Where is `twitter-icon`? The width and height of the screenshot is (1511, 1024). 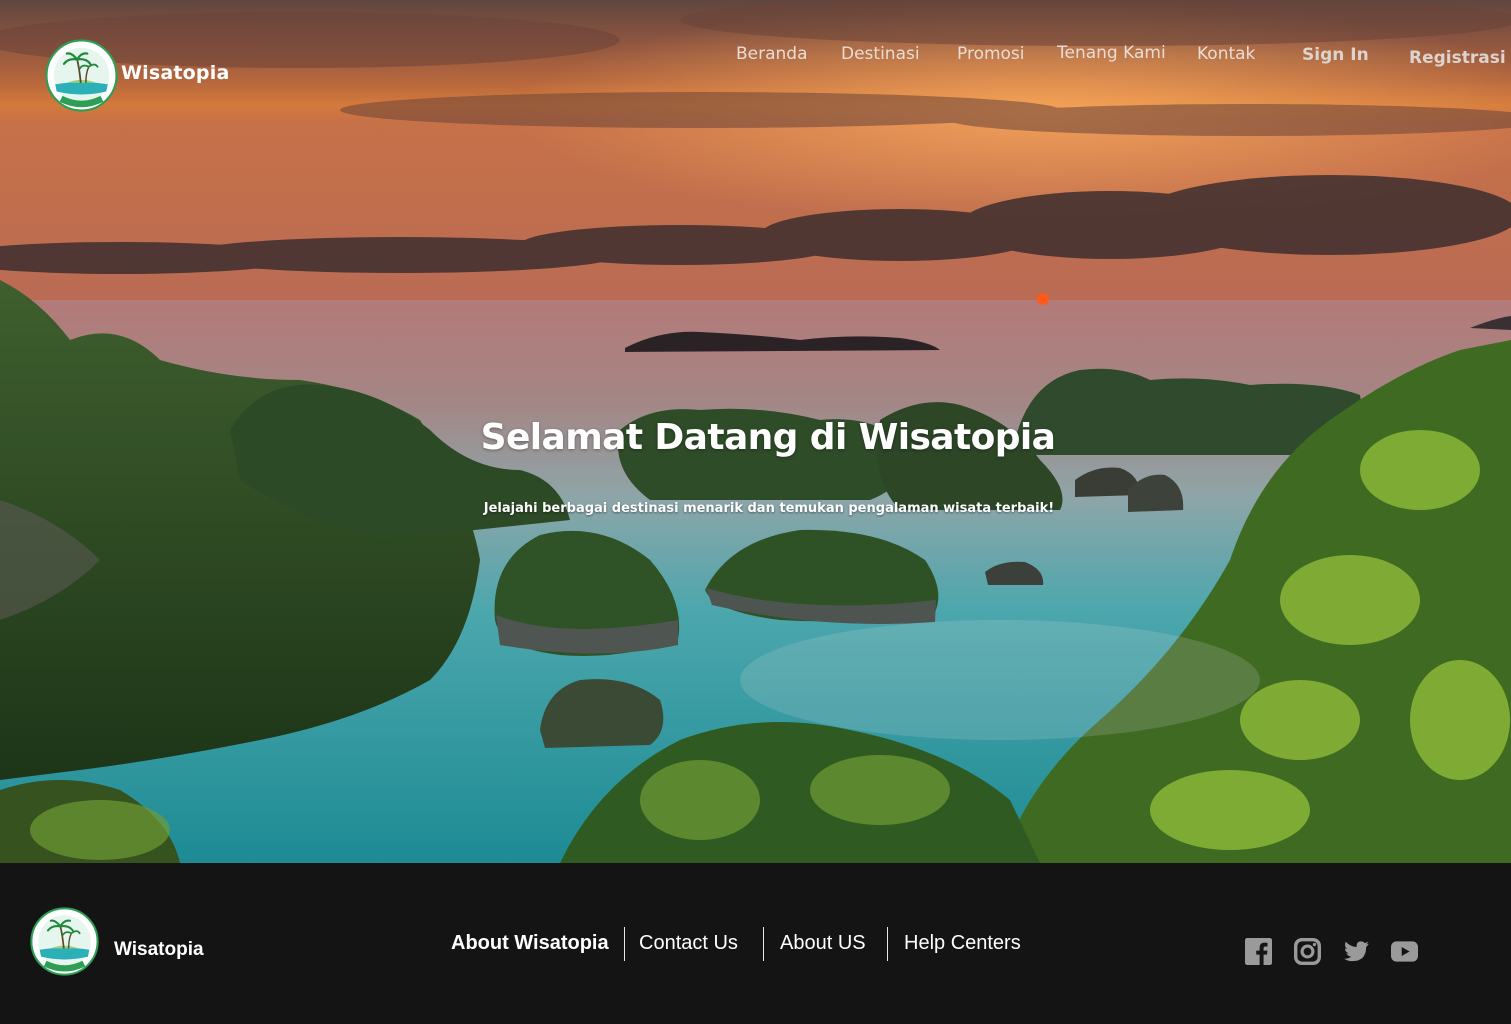
twitter-icon is located at coordinates (1356, 951).